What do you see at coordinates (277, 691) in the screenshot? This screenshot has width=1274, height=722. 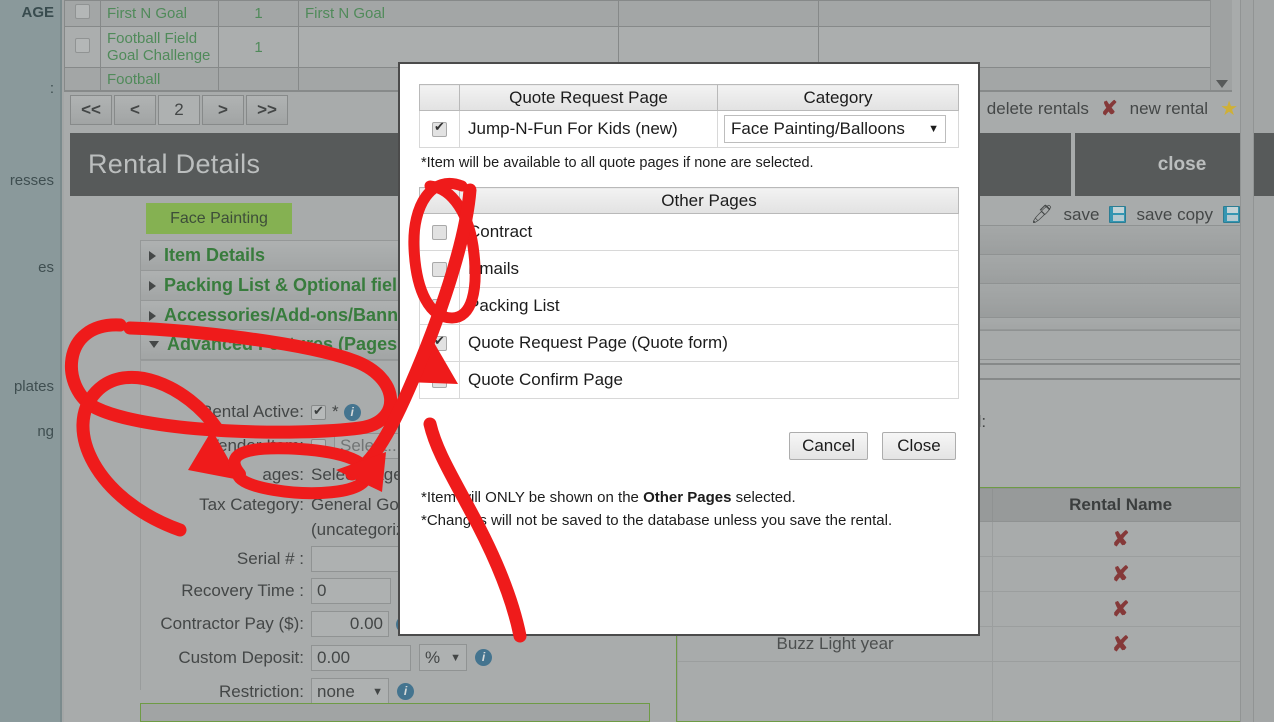 I see `field-restriction: Restriction: none ▼ i` at bounding box center [277, 691].